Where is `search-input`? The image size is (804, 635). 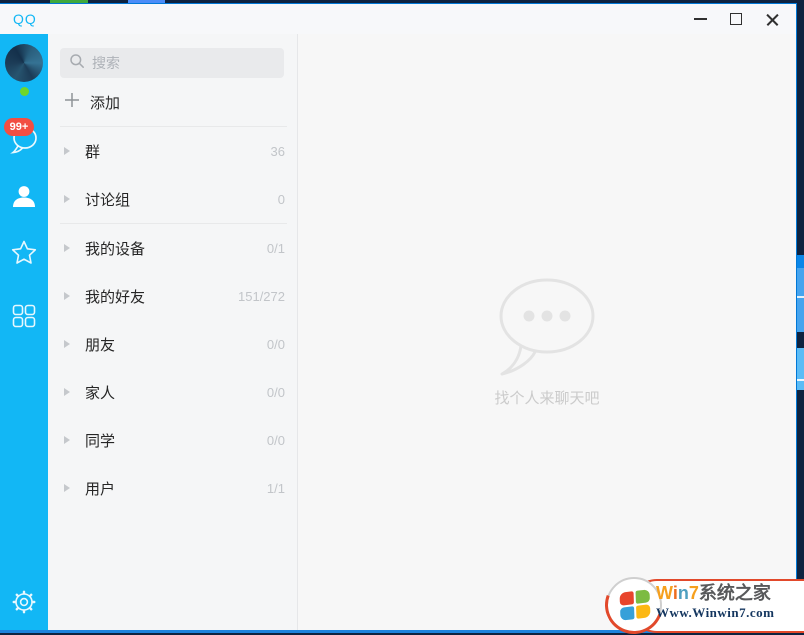 search-input is located at coordinates (183, 63).